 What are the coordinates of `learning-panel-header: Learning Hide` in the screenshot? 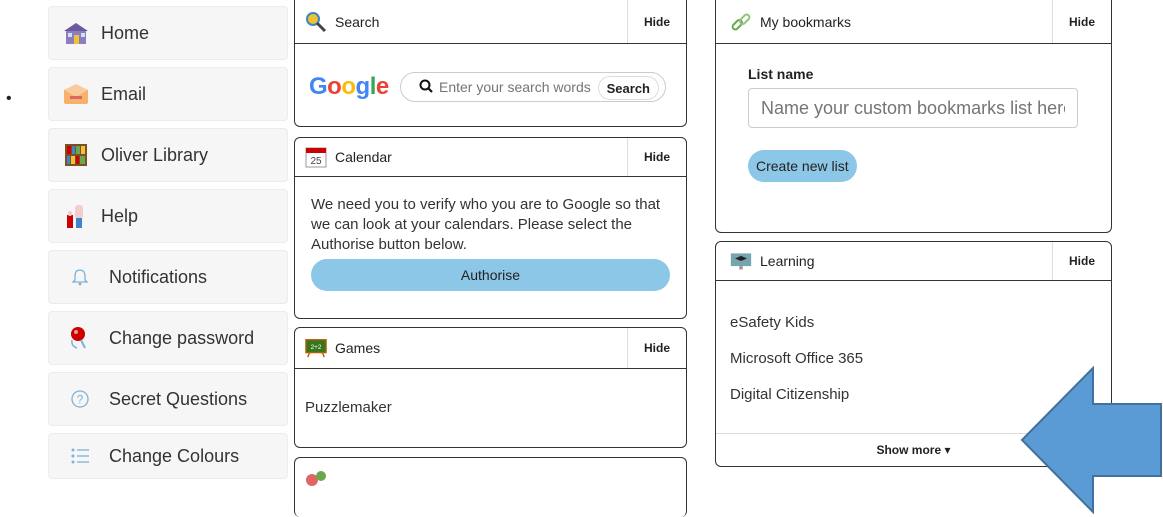 It's located at (913, 261).